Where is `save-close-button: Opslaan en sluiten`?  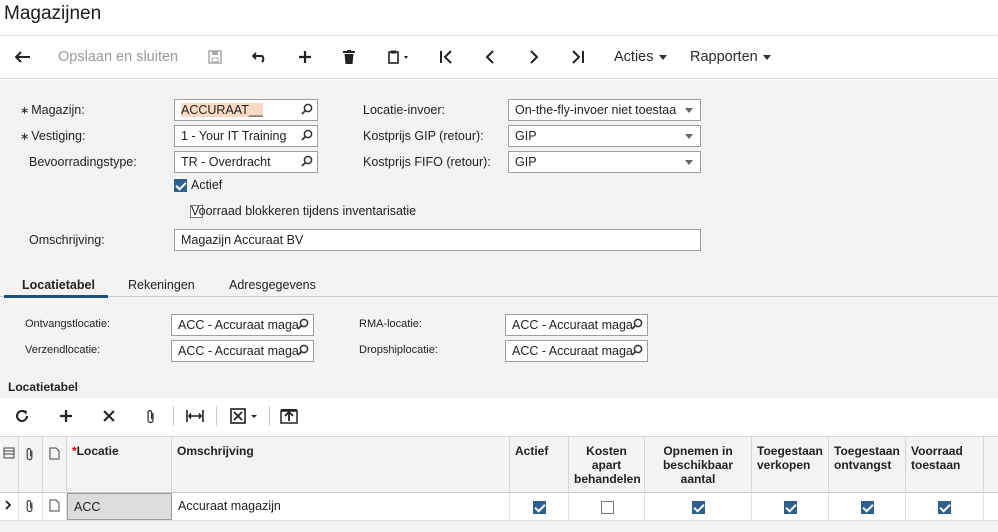
save-close-button: Opslaan en sluiten is located at coordinates (118, 57).